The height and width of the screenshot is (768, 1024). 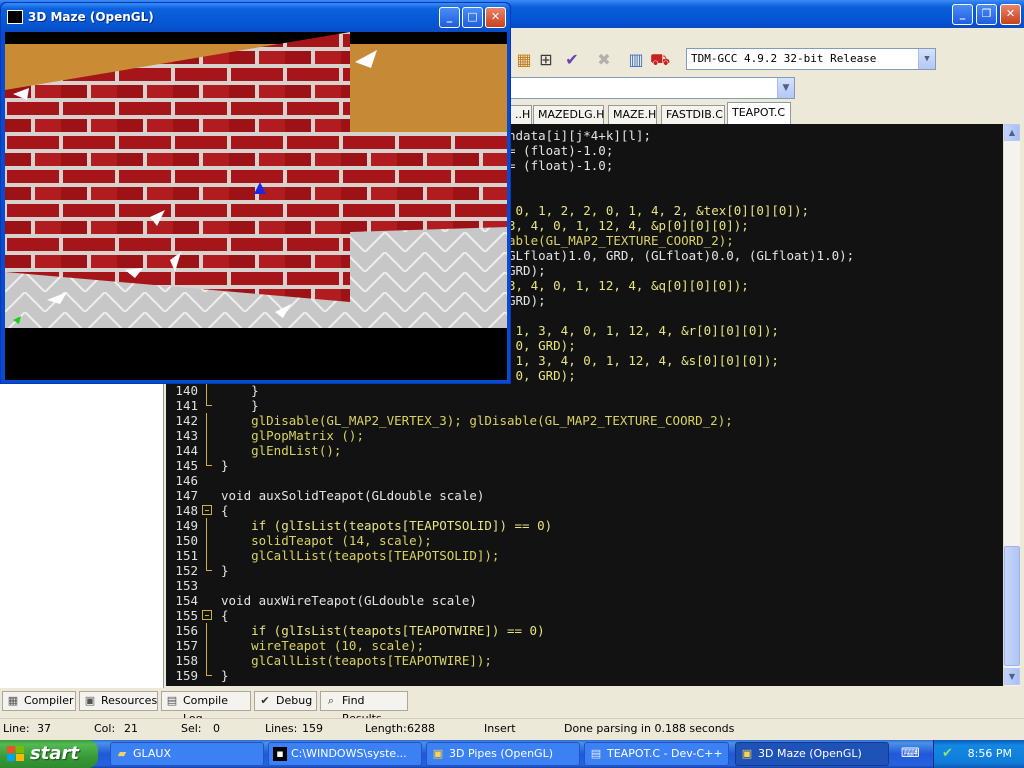 What do you see at coordinates (1012, 606) in the screenshot?
I see `scroll-thumb` at bounding box center [1012, 606].